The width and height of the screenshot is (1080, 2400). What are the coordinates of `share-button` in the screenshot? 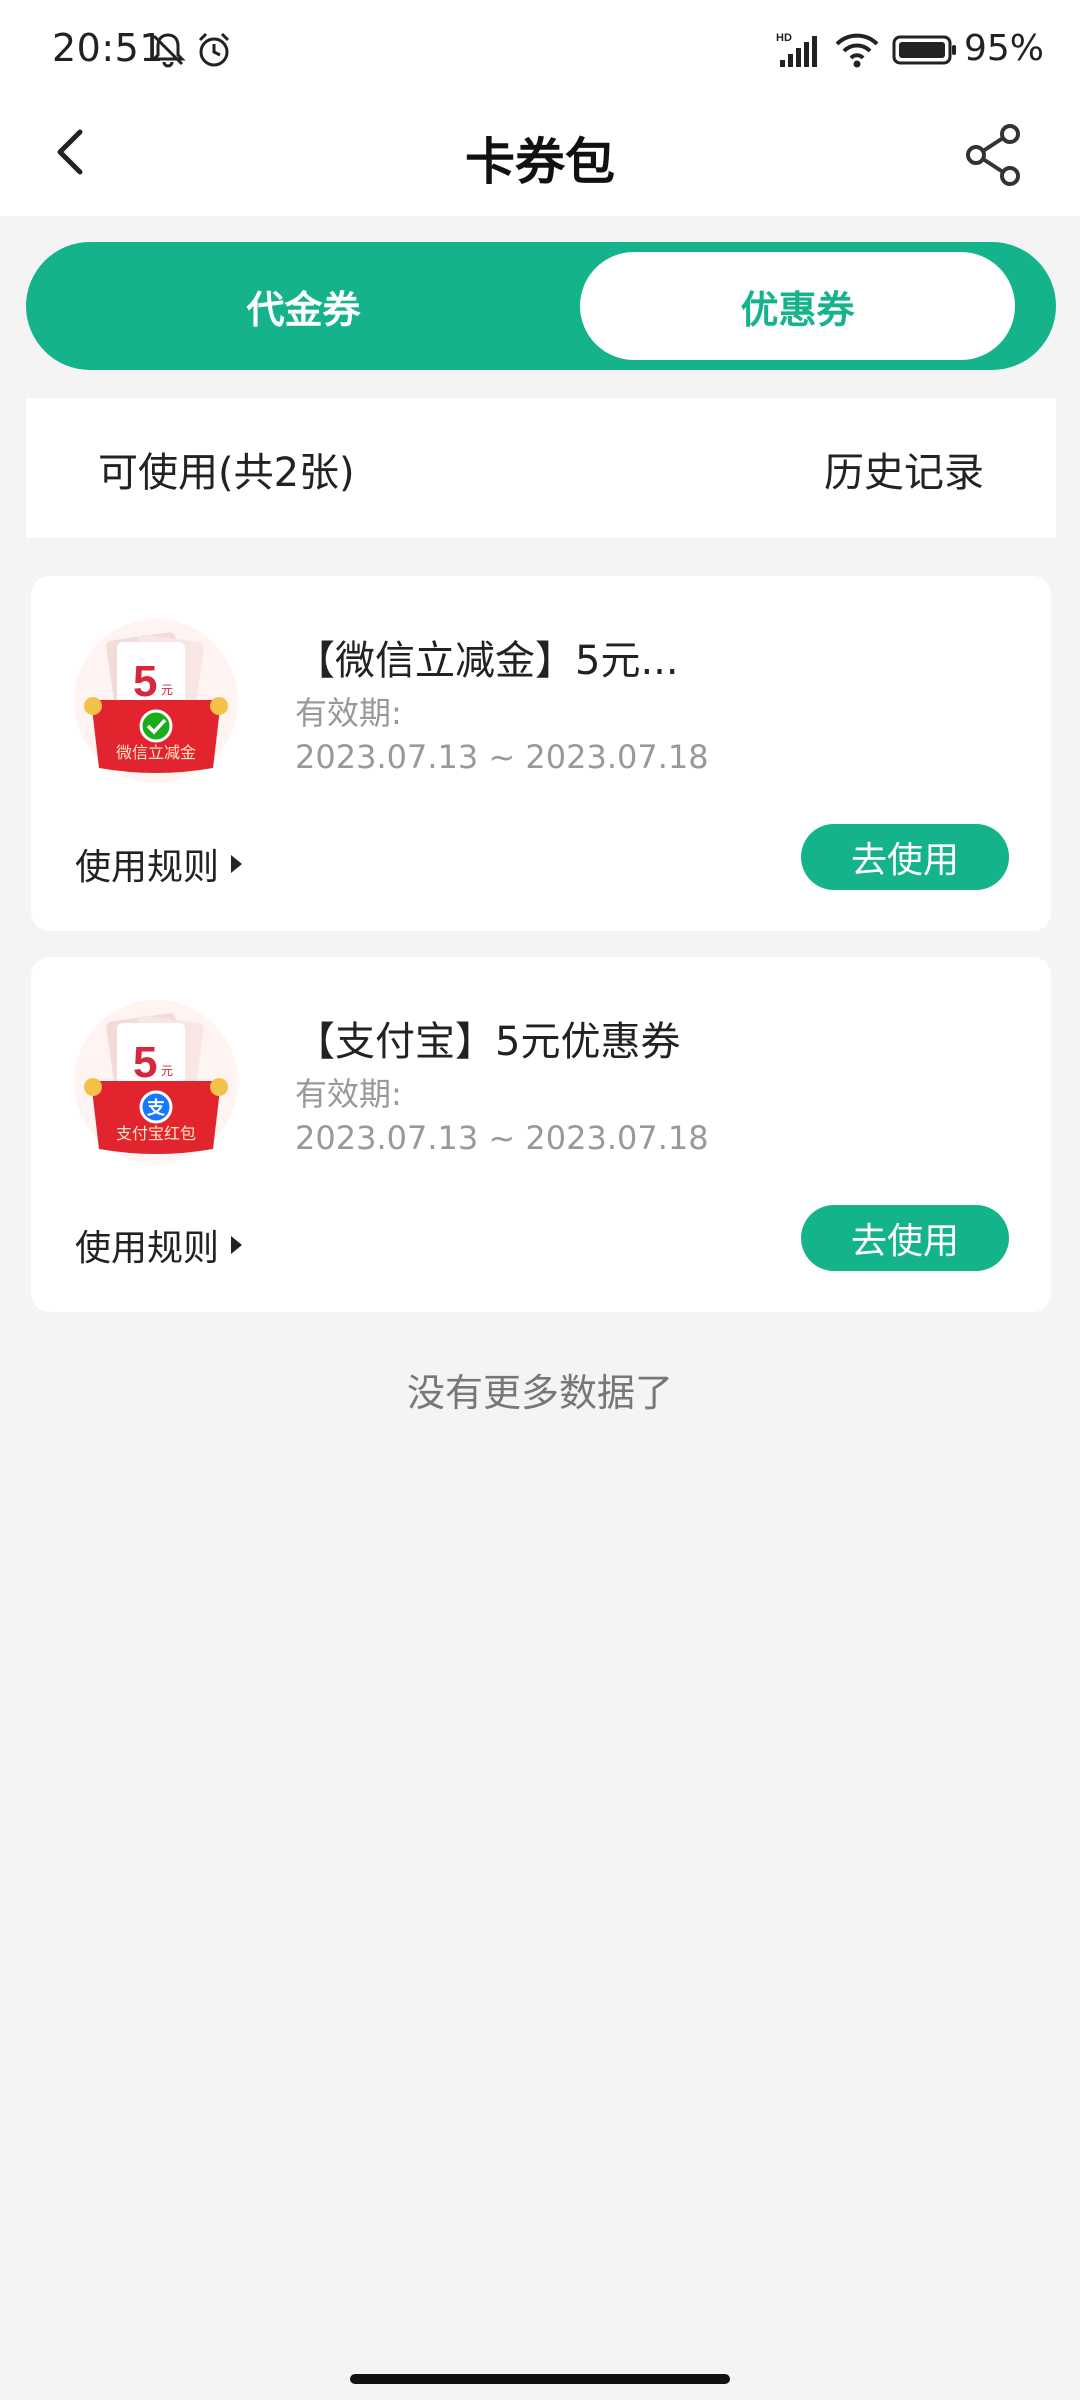 It's located at (995, 155).